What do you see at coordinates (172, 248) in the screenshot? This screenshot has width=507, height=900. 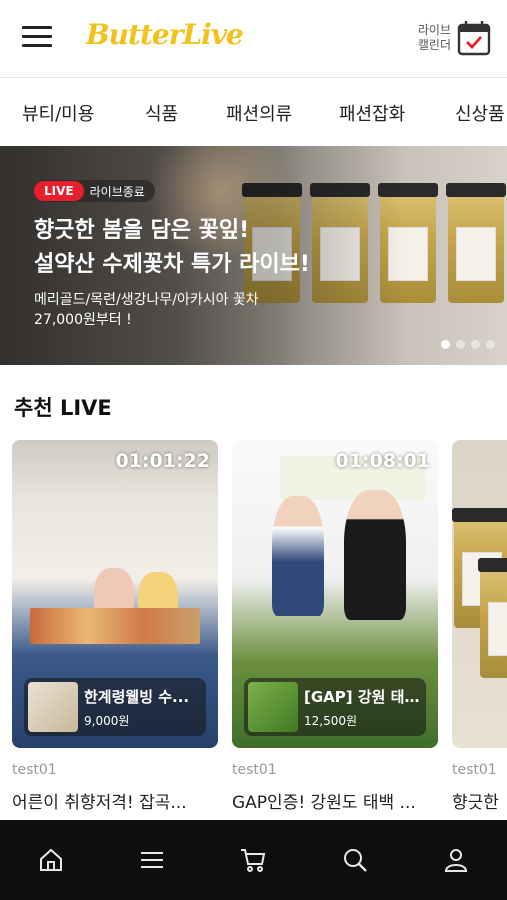 I see `banner-title: 향긋한 봄을 담은 꽃잎! 설약산 수제꽃차 특가 라이브!` at bounding box center [172, 248].